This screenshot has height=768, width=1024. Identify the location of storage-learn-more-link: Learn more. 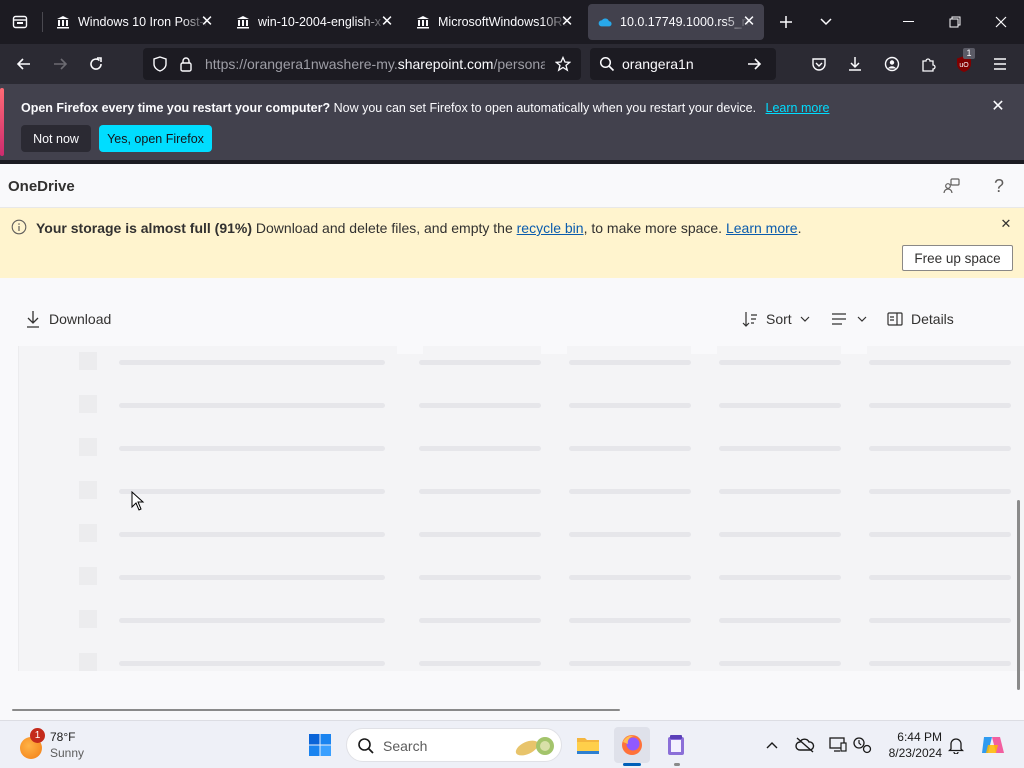
(762, 228).